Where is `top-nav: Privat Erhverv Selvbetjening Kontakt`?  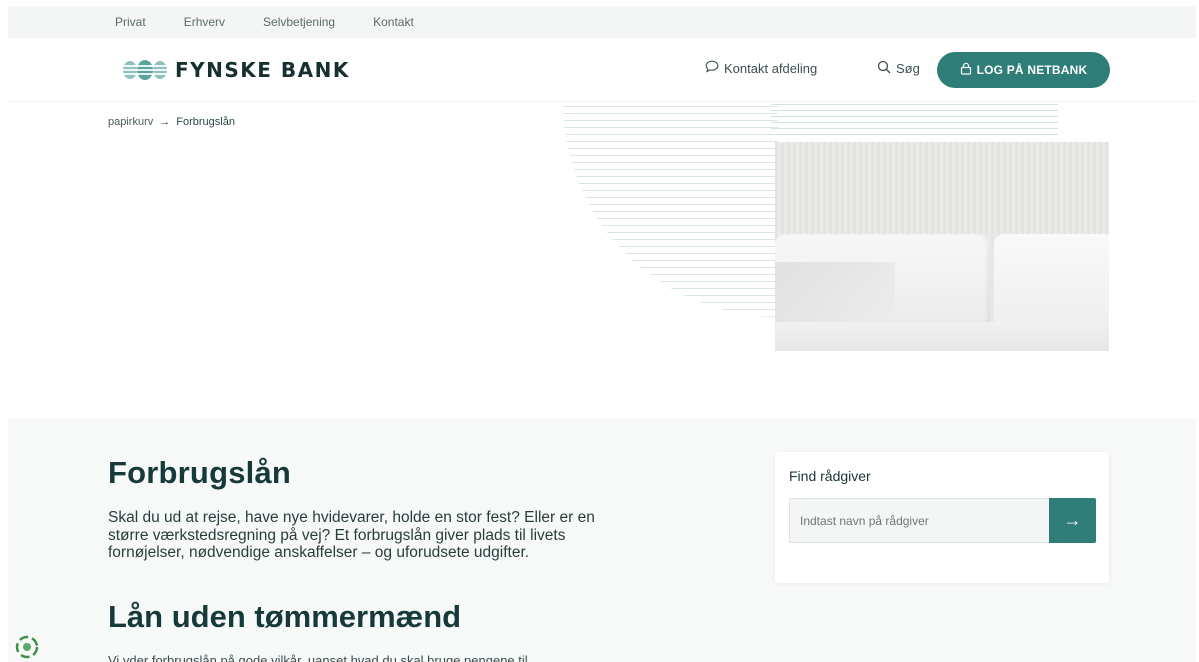 top-nav: Privat Erhverv Selvbetjening Kontakt is located at coordinates (283, 22).